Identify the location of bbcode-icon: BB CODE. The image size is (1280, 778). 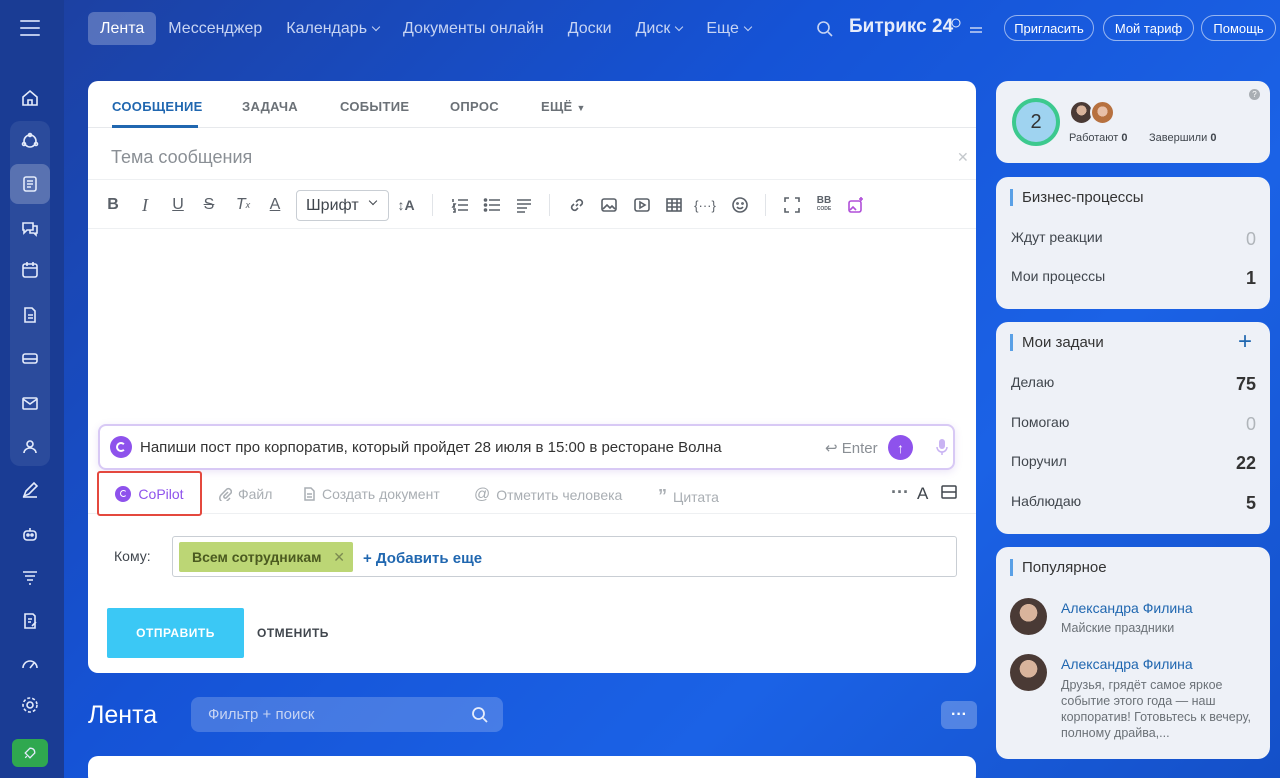
(824, 205).